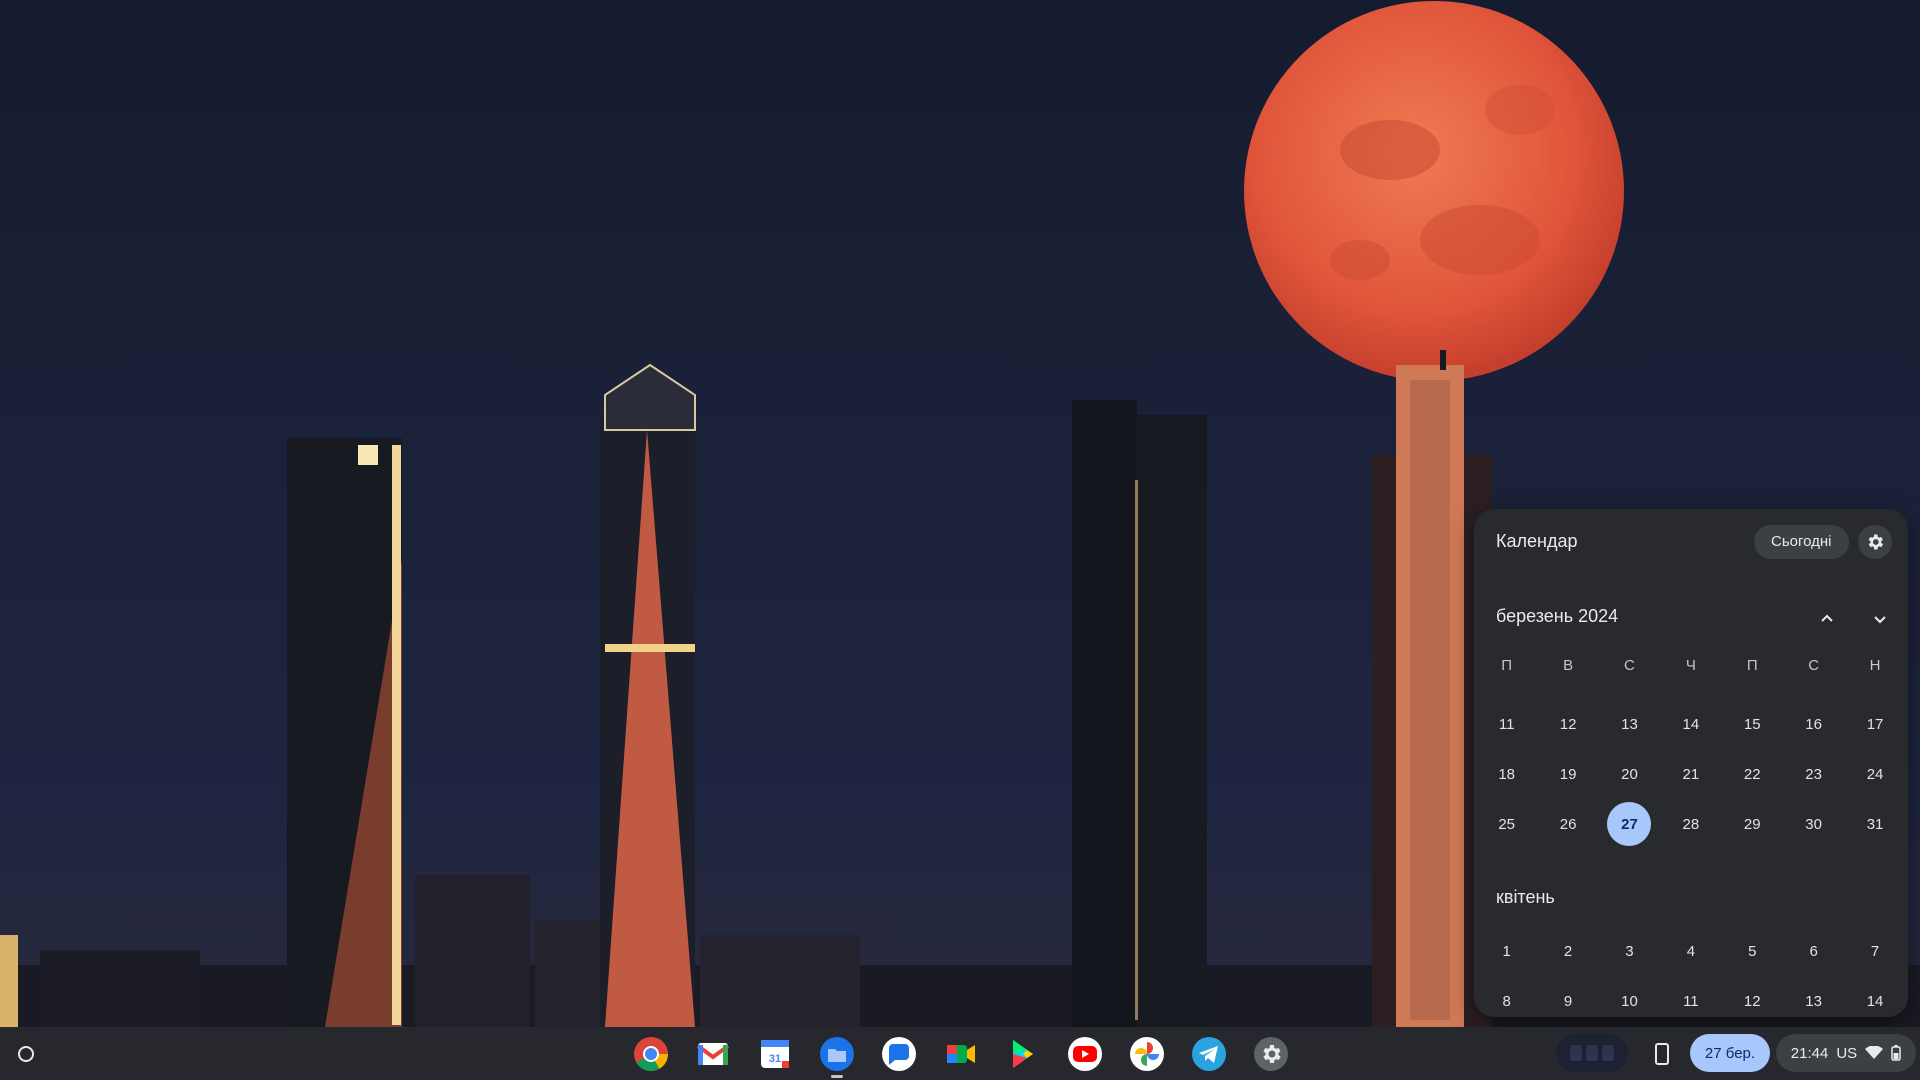 This screenshot has height=1080, width=1920. I want to click on day-cell: 4, so click(1690, 951).